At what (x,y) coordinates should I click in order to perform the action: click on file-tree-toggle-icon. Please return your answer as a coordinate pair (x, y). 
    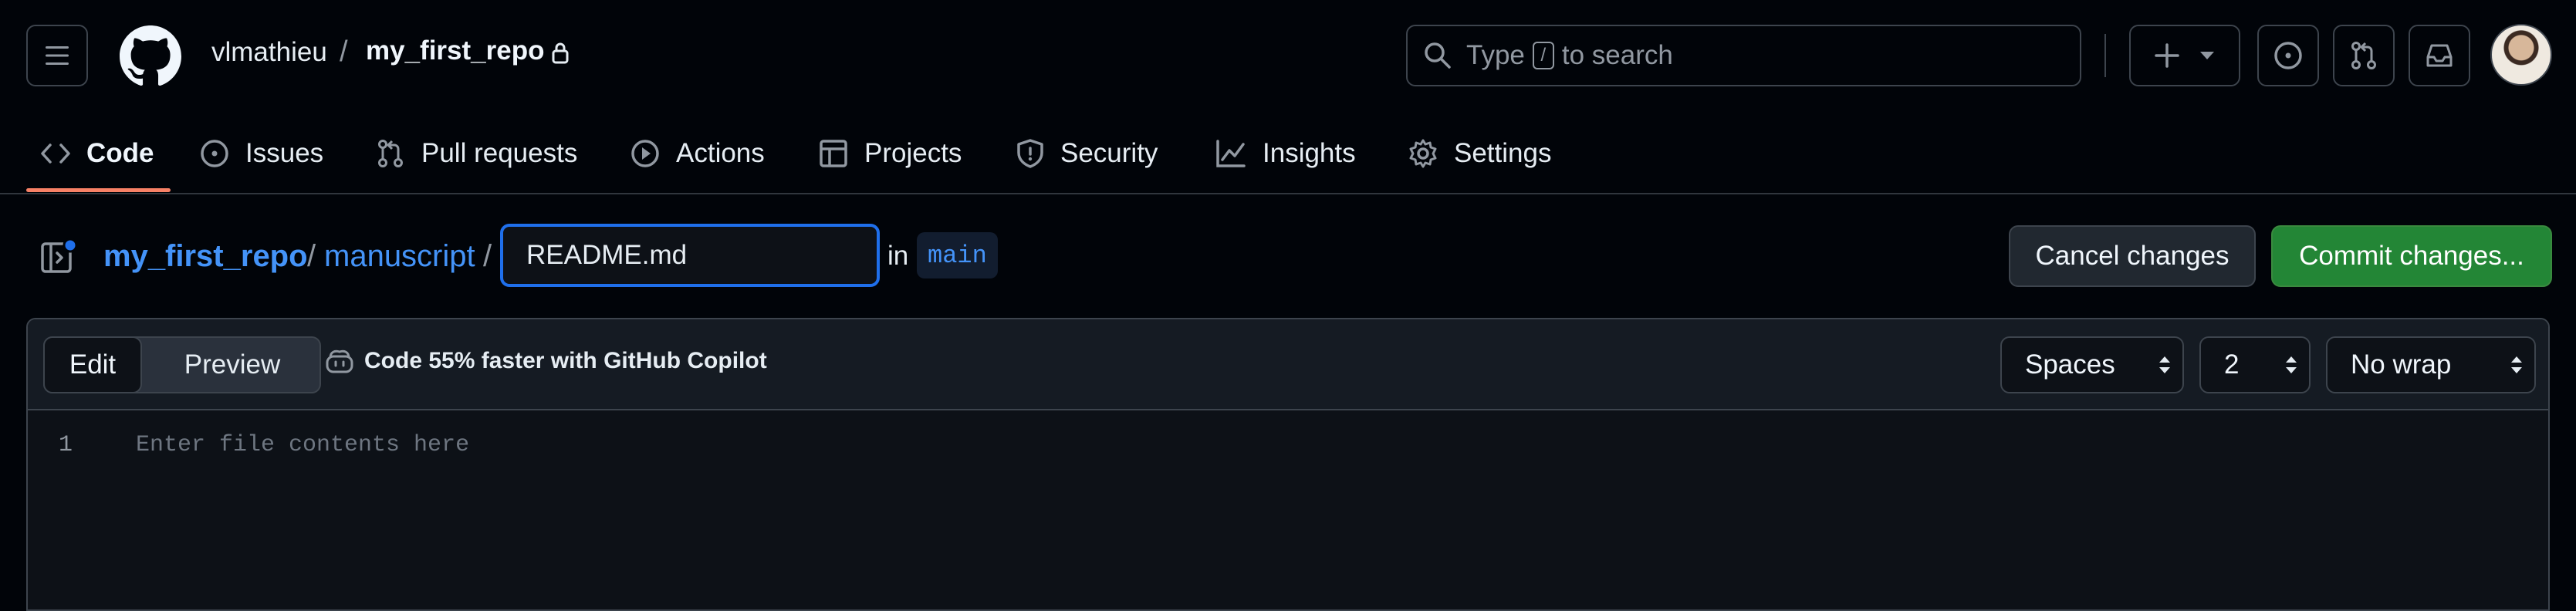
    Looking at the image, I should click on (59, 257).